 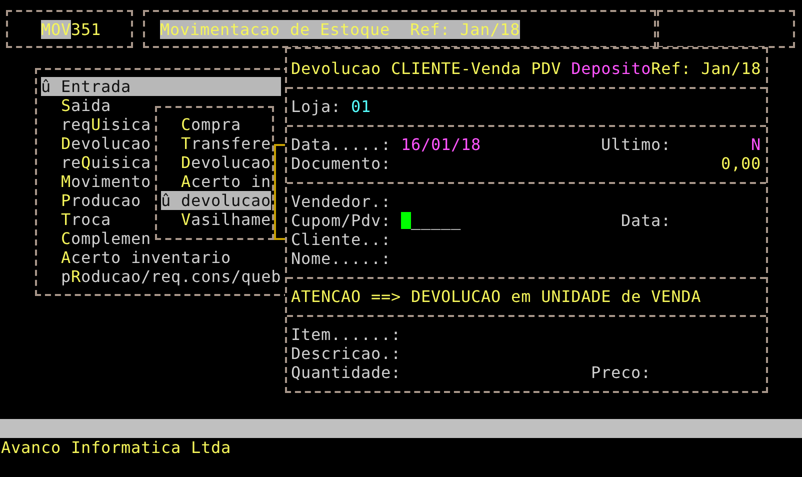 I want to click on field-label: Preco:, so click(x=621, y=372).